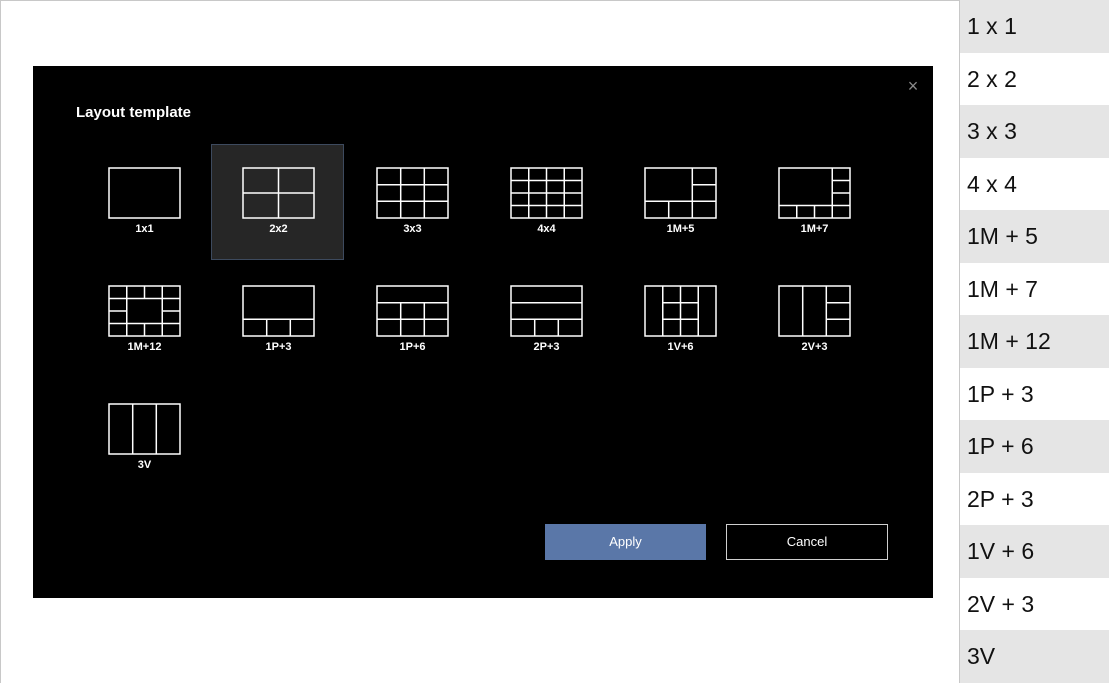 The height and width of the screenshot is (683, 1109). Describe the element at coordinates (546, 311) in the screenshot. I see `layout-2p3-icon` at that location.